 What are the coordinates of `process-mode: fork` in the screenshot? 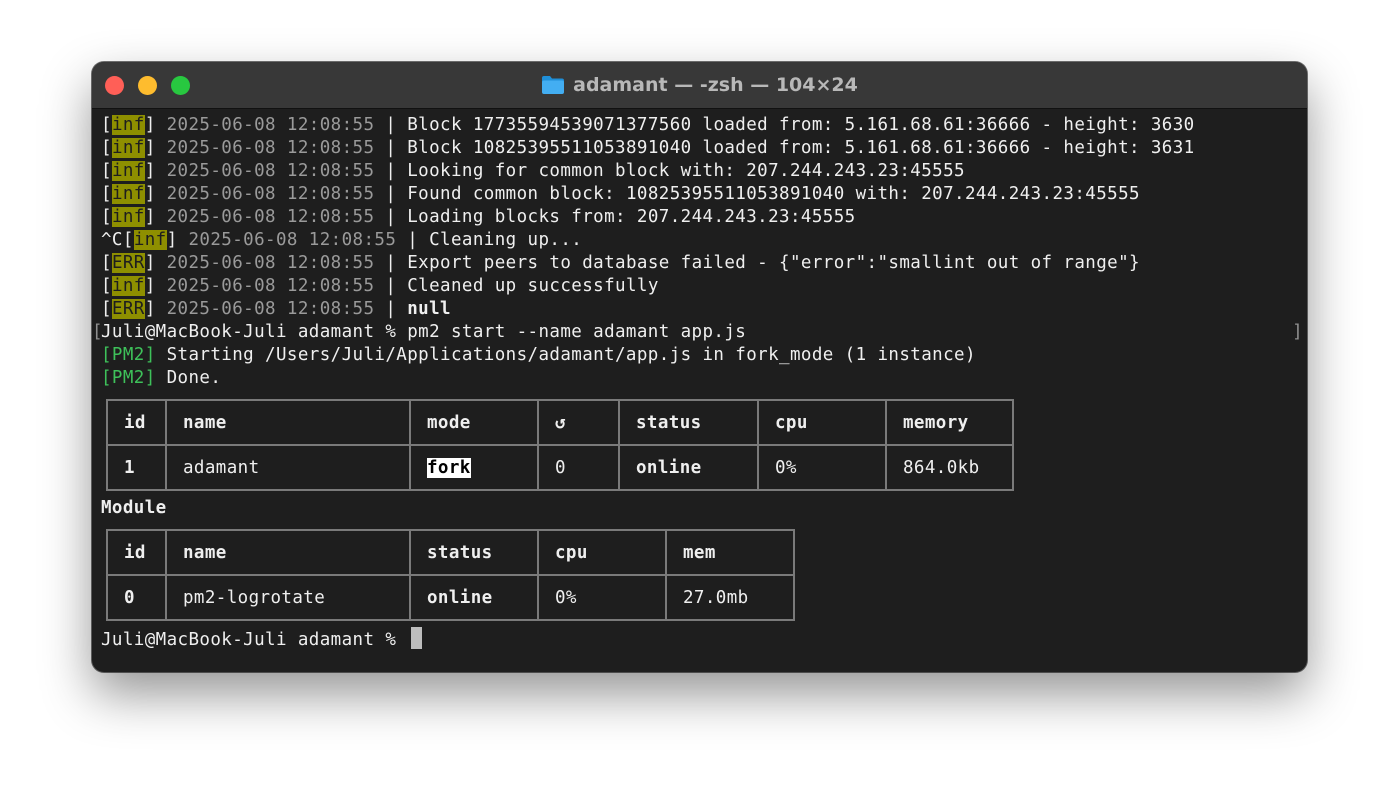 It's located at (449, 467).